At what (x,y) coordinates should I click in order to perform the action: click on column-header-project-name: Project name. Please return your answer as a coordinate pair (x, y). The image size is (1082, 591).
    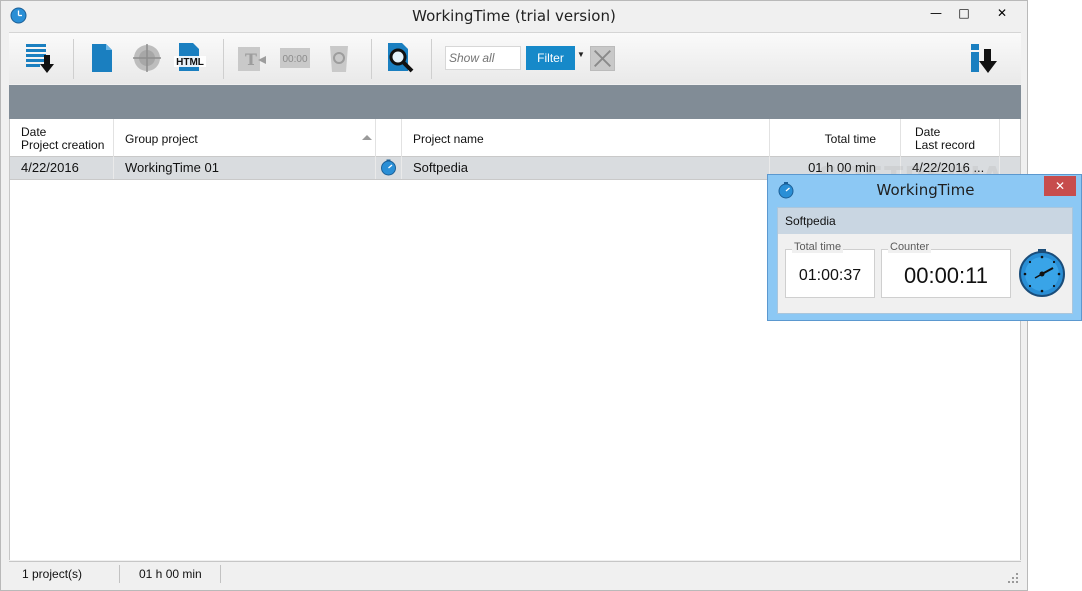
    Looking at the image, I should click on (586, 138).